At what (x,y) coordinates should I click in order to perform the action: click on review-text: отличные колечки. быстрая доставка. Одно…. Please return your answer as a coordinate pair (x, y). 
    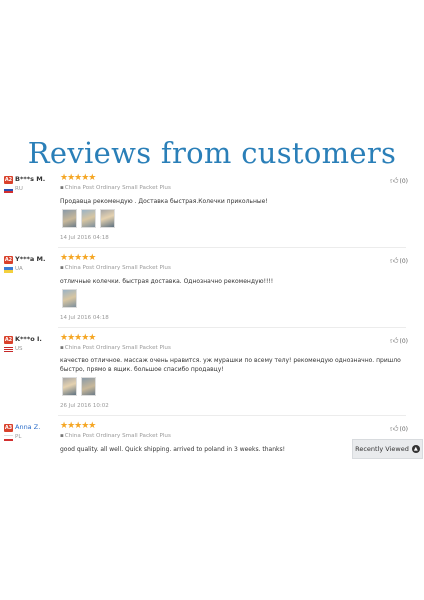
    Looking at the image, I should click on (167, 281).